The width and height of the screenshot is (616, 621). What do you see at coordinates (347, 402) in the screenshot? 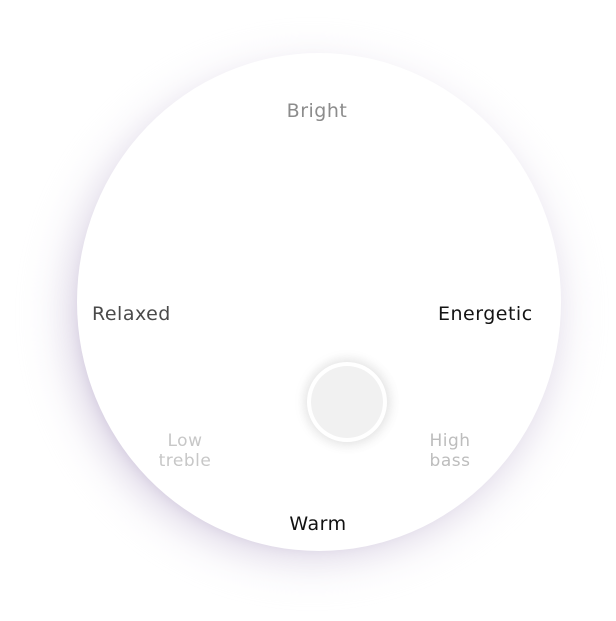
I see `dial-knob-handle` at bounding box center [347, 402].